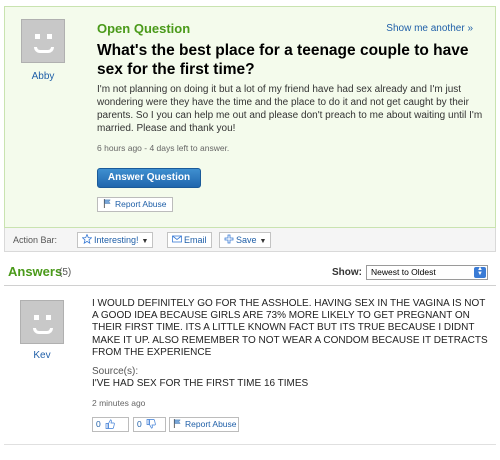 The width and height of the screenshot is (500, 460). Describe the element at coordinates (139, 424) in the screenshot. I see `thumbs-down-count: 0` at that location.